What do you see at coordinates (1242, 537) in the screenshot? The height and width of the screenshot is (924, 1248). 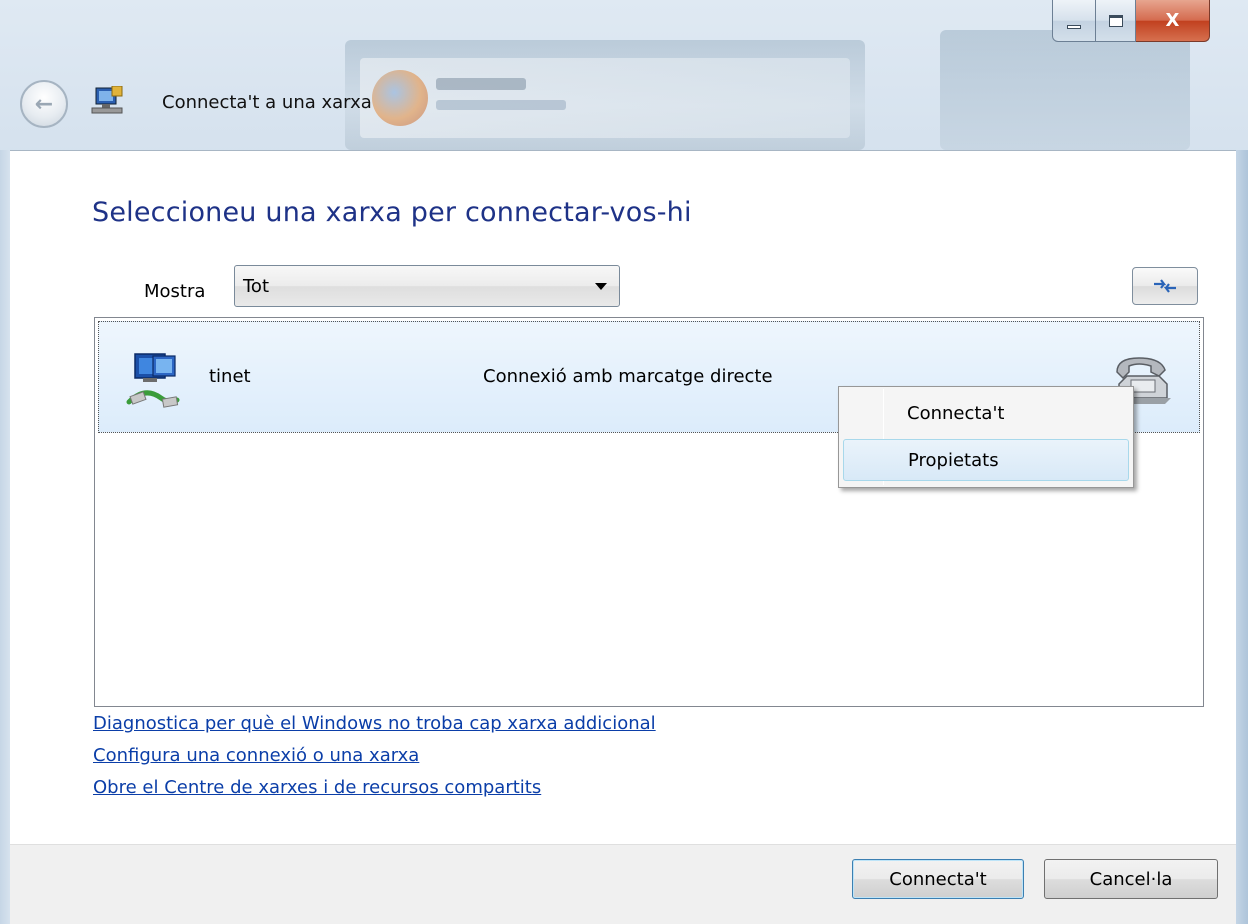 I see `frame-right-border` at bounding box center [1242, 537].